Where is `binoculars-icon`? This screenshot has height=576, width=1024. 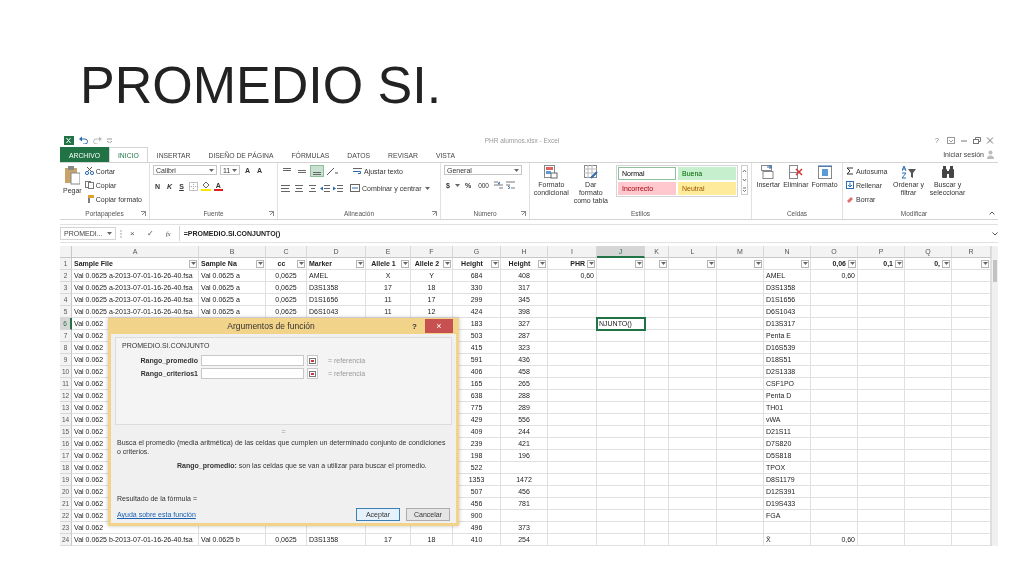 binoculars-icon is located at coordinates (947, 172).